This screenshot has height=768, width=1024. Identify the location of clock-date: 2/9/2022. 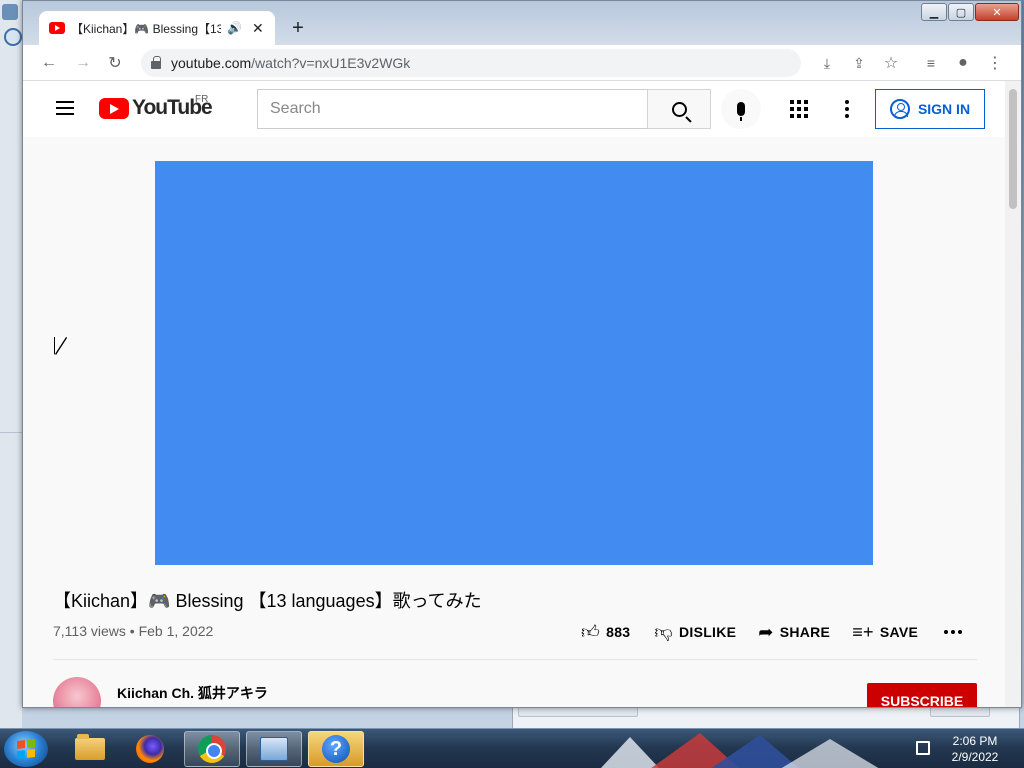
(975, 757).